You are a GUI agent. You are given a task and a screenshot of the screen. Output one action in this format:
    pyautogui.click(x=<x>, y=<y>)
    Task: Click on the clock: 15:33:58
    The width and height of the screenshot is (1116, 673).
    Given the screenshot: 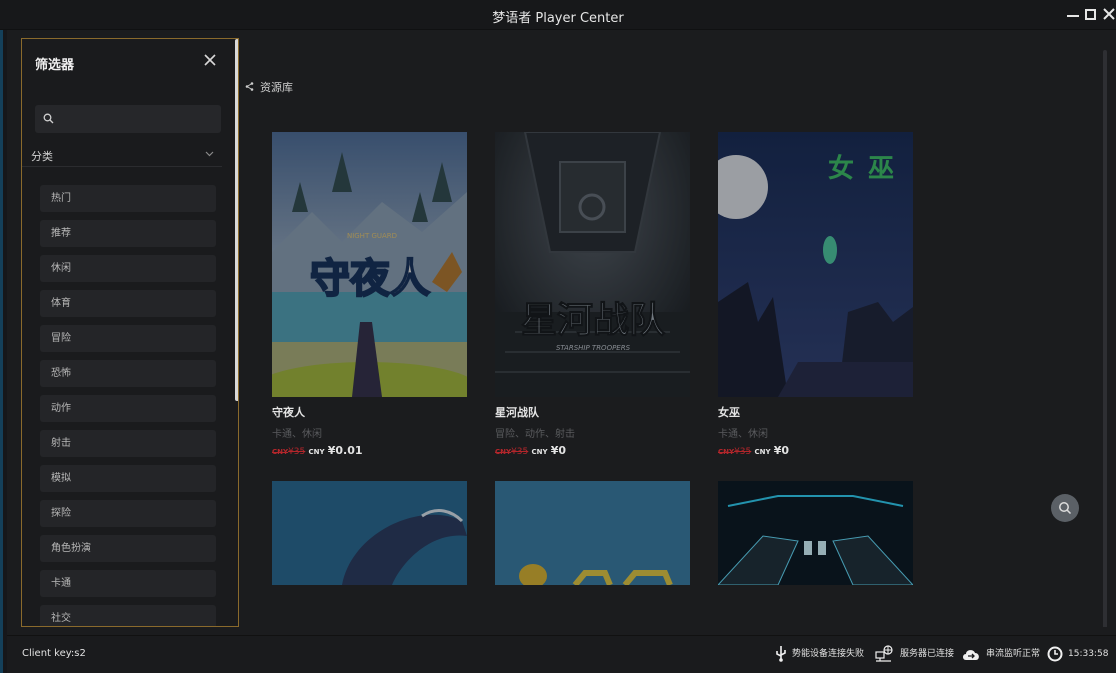 What is the action you would take?
    pyautogui.click(x=1077, y=654)
    